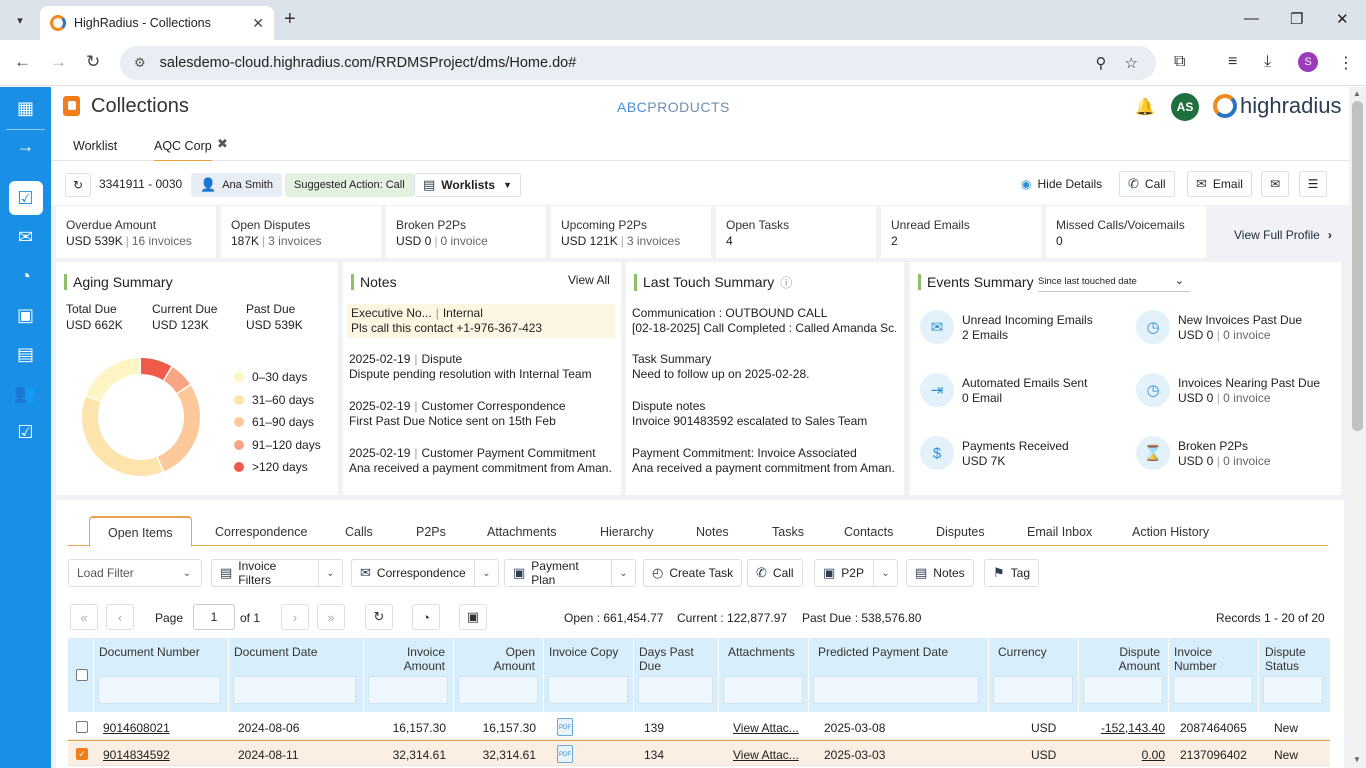 The width and height of the screenshot is (1366, 768). Describe the element at coordinates (1213, 690) in the screenshot. I see `filter-invoice-number` at that location.